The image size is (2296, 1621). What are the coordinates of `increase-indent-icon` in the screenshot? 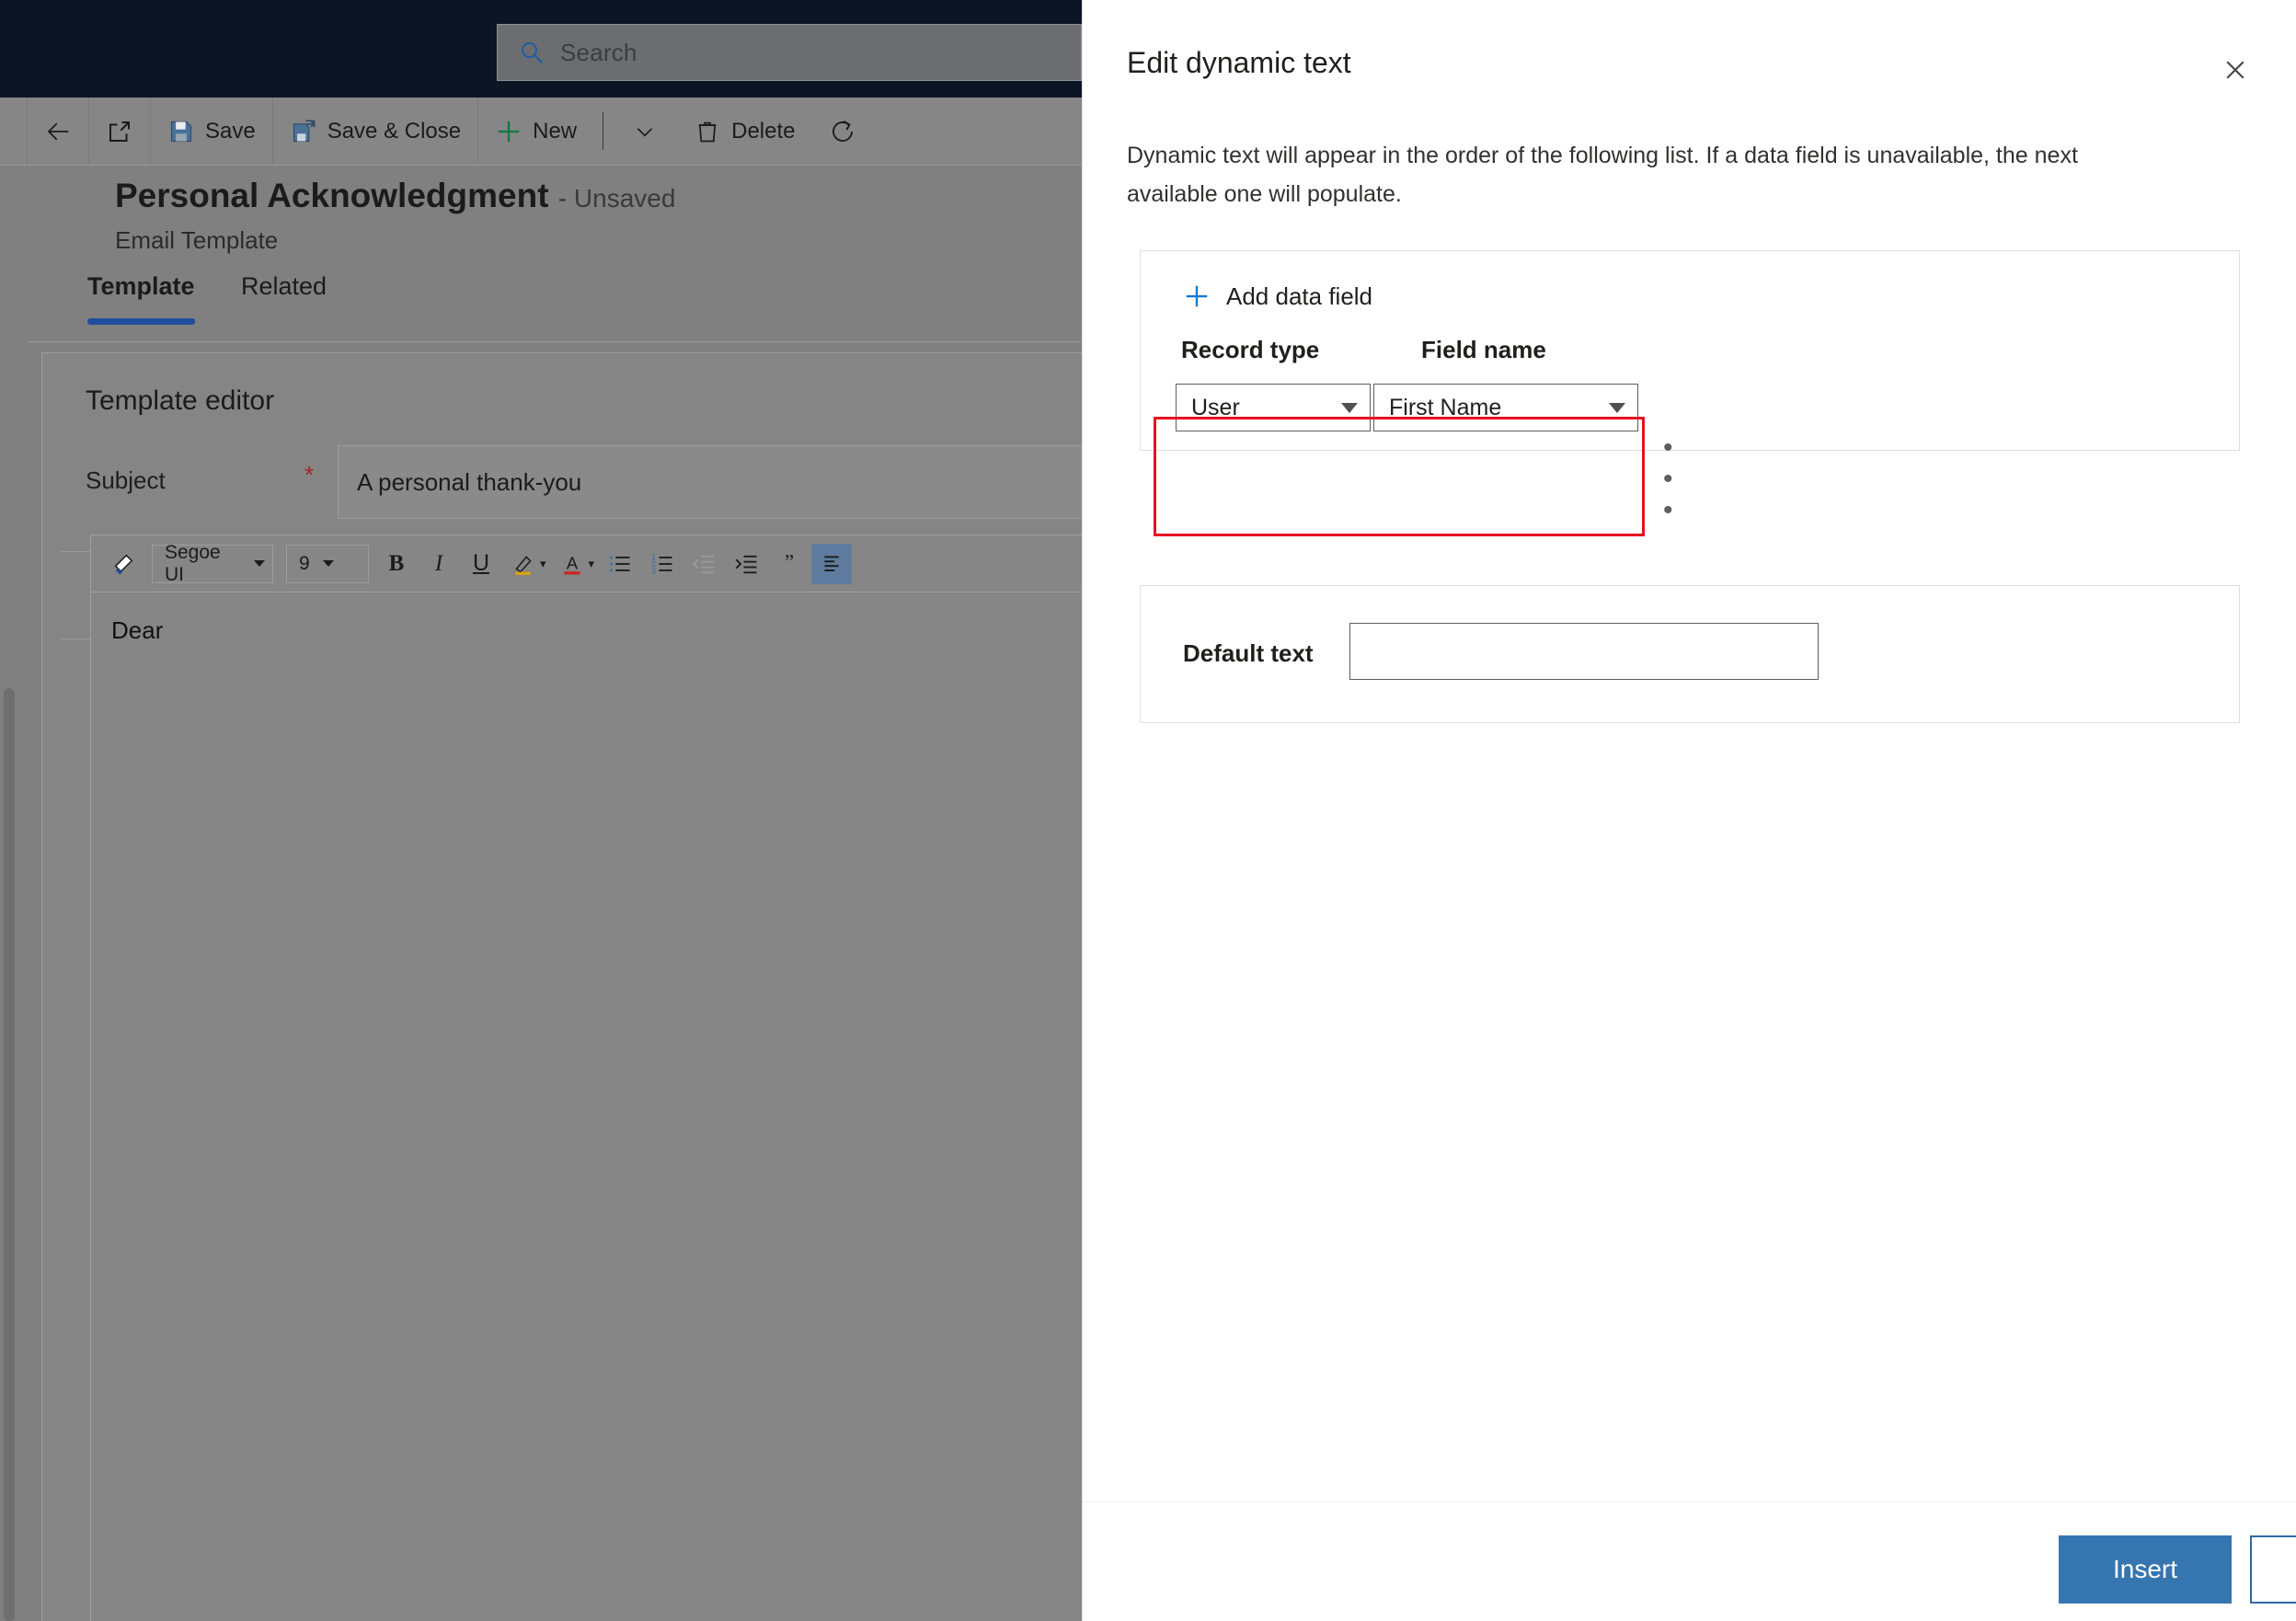 It's located at (747, 564).